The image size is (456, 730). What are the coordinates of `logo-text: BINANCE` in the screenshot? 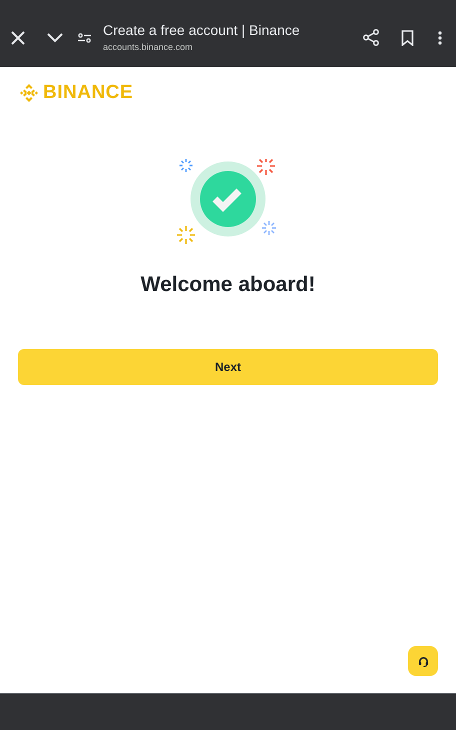 It's located at (88, 93).